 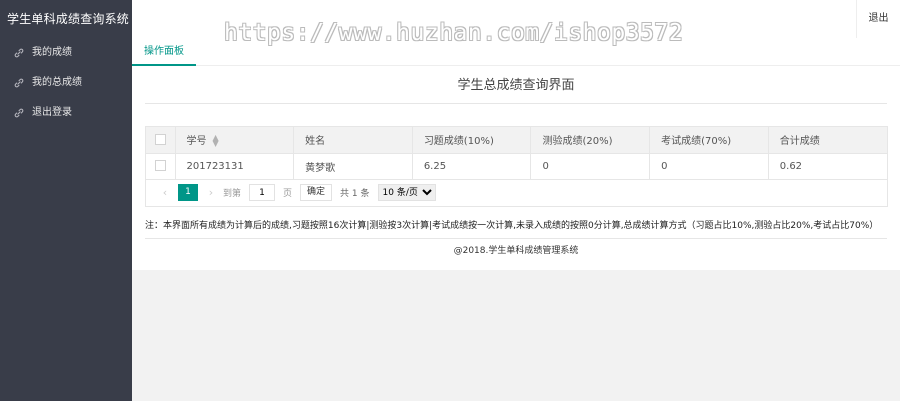 I want to click on next-page-icon: ›, so click(x=211, y=192).